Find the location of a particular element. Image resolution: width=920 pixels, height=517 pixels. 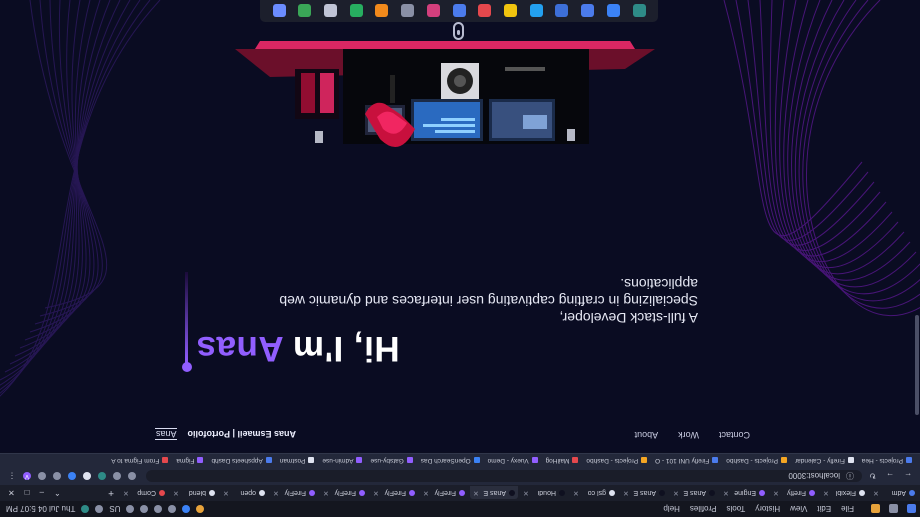

bookmark-item: Gatsby-use is located at coordinates (392, 460).